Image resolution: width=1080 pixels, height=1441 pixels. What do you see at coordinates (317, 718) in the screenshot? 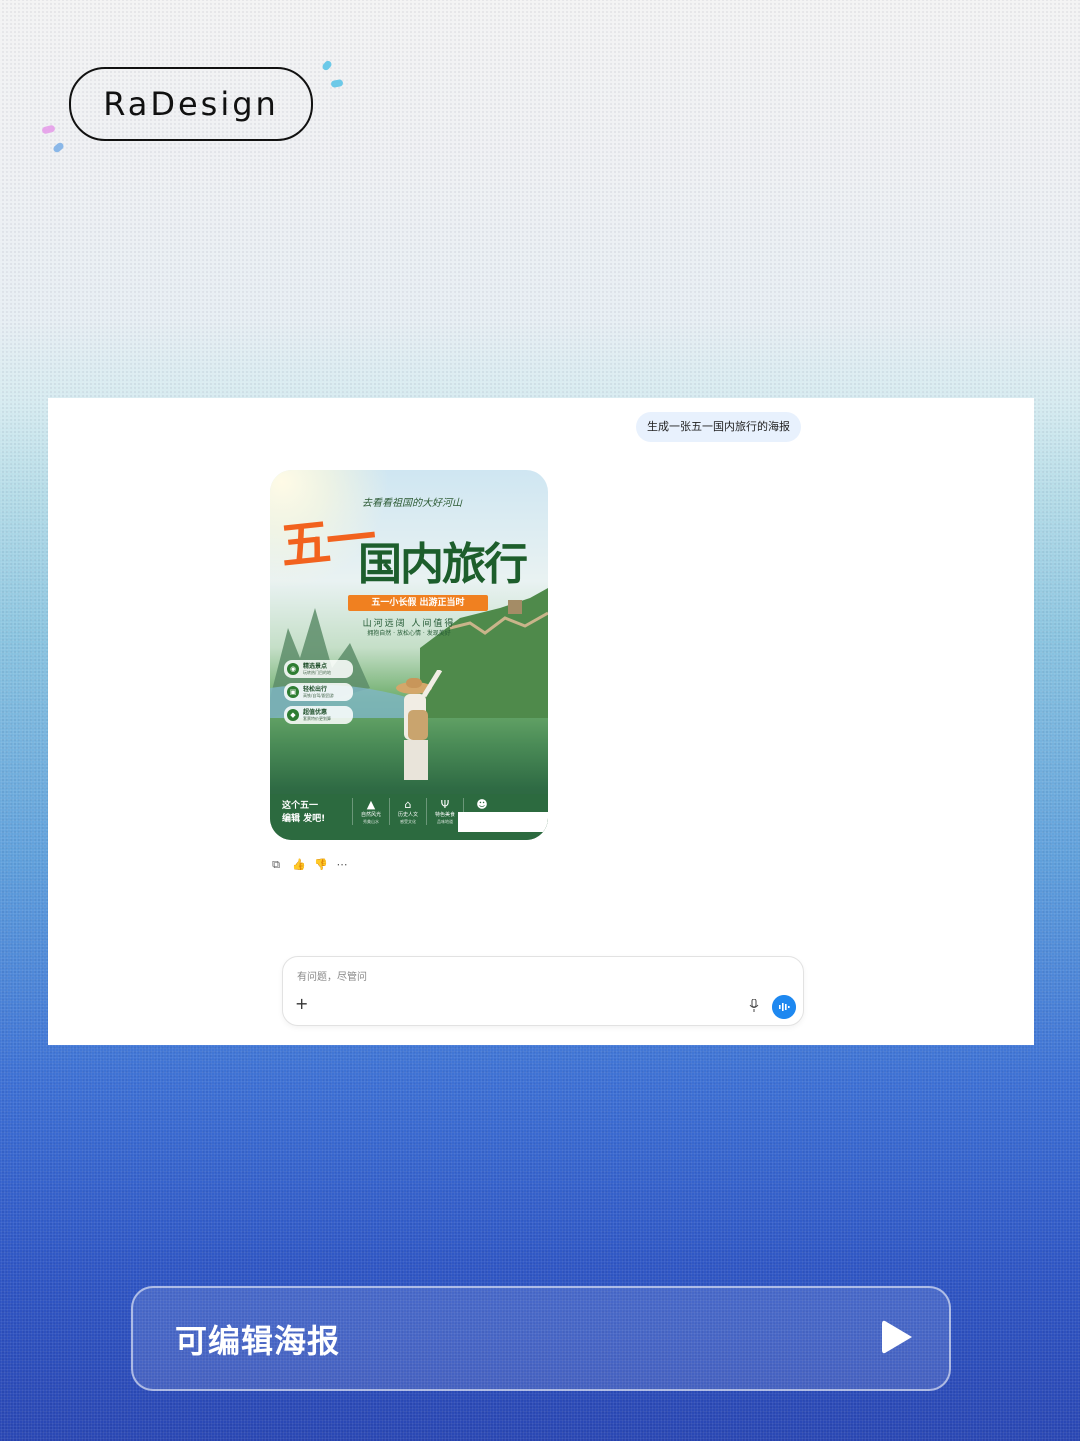
I see `feature-desc: 套票特价更划算` at bounding box center [317, 718].